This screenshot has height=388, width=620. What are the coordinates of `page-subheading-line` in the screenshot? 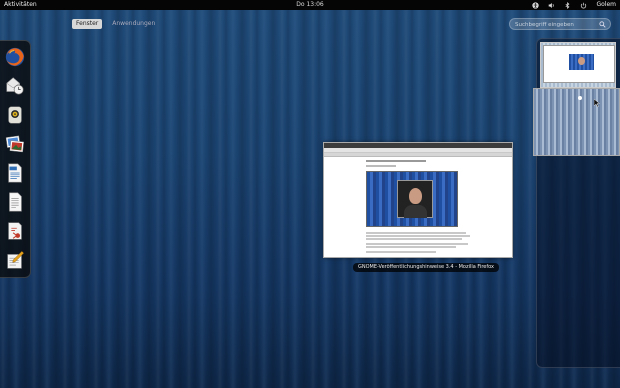 It's located at (381, 166).